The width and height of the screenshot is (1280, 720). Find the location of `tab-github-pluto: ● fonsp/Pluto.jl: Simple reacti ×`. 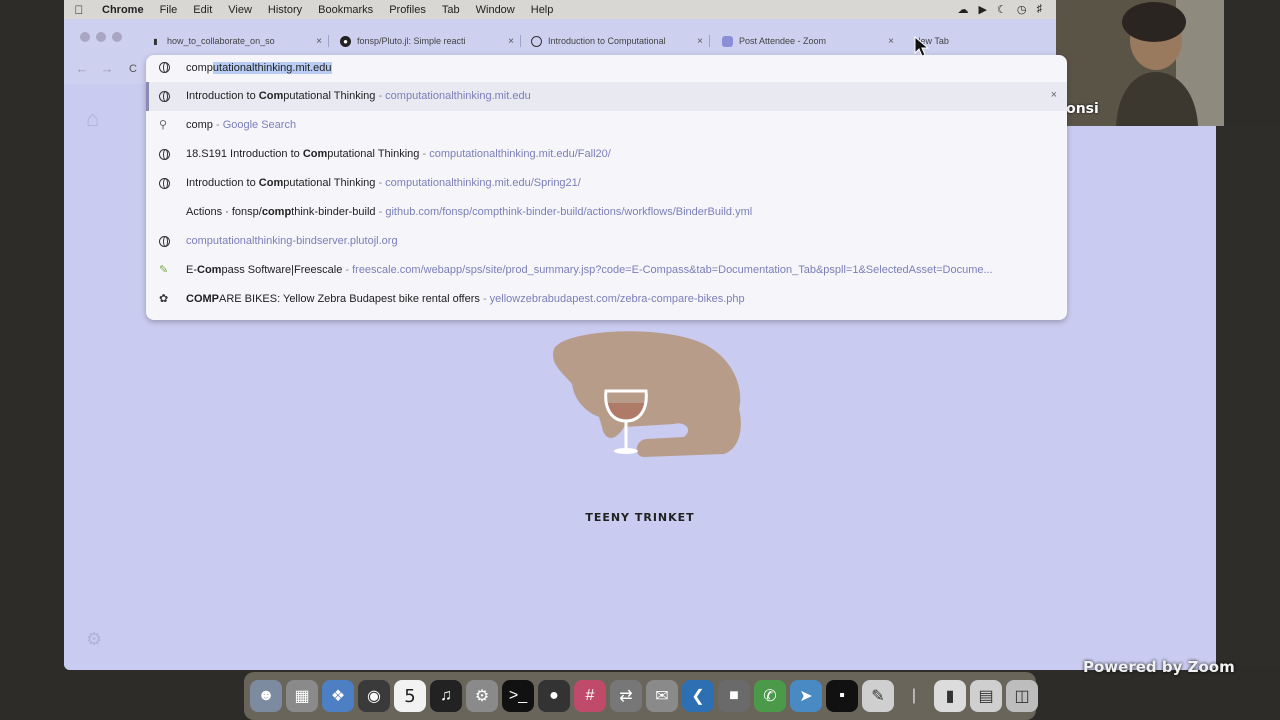

tab-github-pluto: ● fonsp/Pluto.jl: Simple reacti × is located at coordinates (428, 41).